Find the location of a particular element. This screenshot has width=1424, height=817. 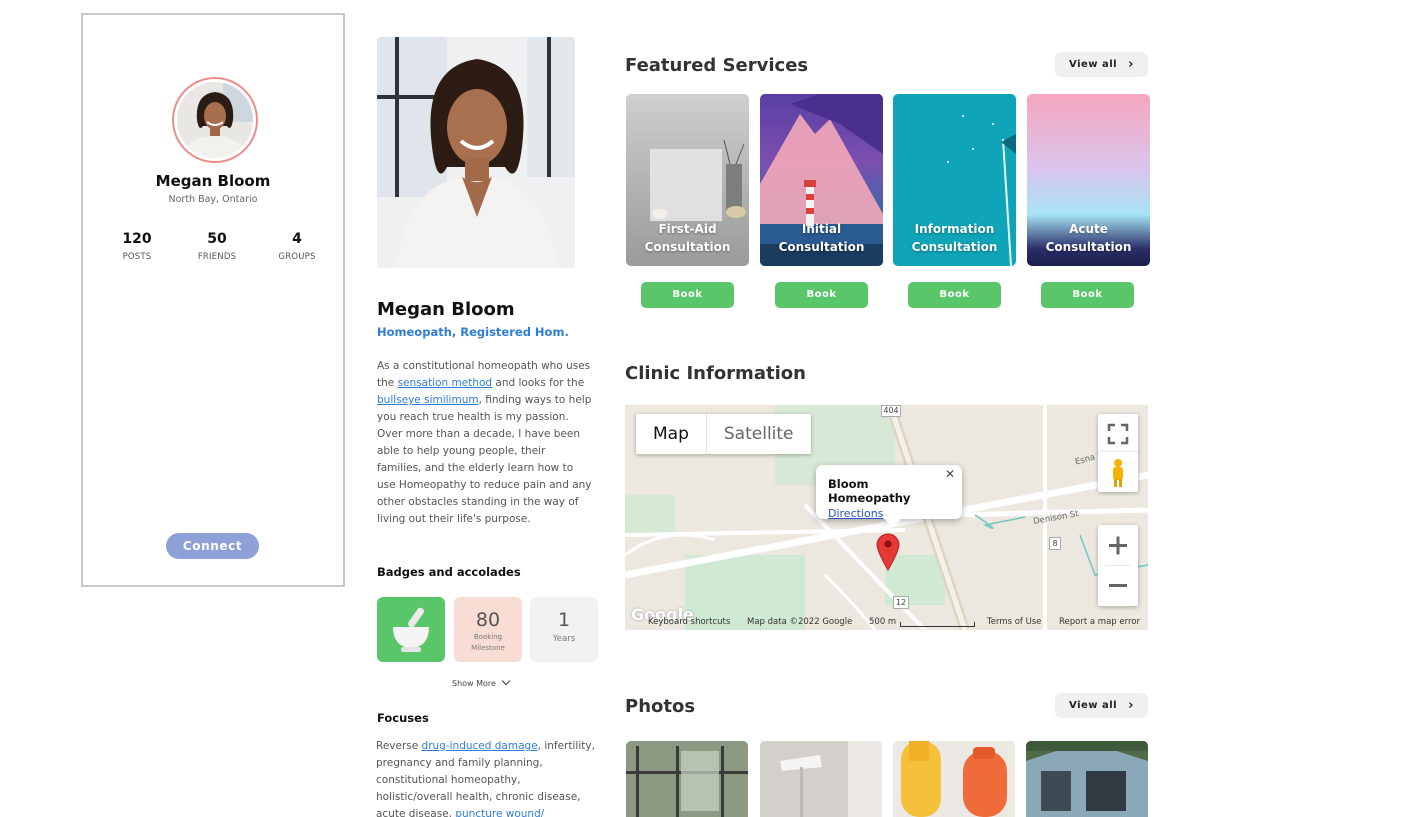

puncture-wound-link: puncture wound/ is located at coordinates (499, 812).